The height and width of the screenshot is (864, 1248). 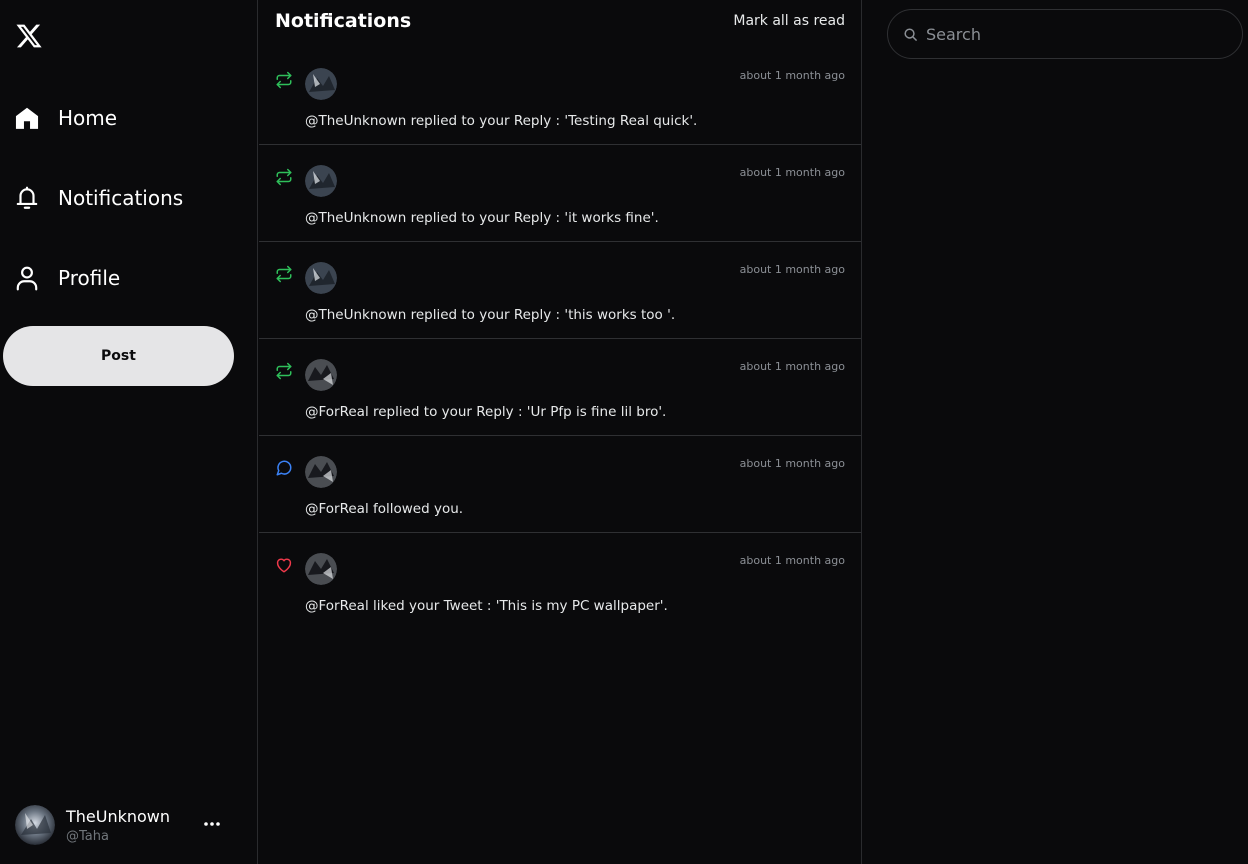 What do you see at coordinates (560, 24) in the screenshot?
I see `page-header: Notifications Mark all as read` at bounding box center [560, 24].